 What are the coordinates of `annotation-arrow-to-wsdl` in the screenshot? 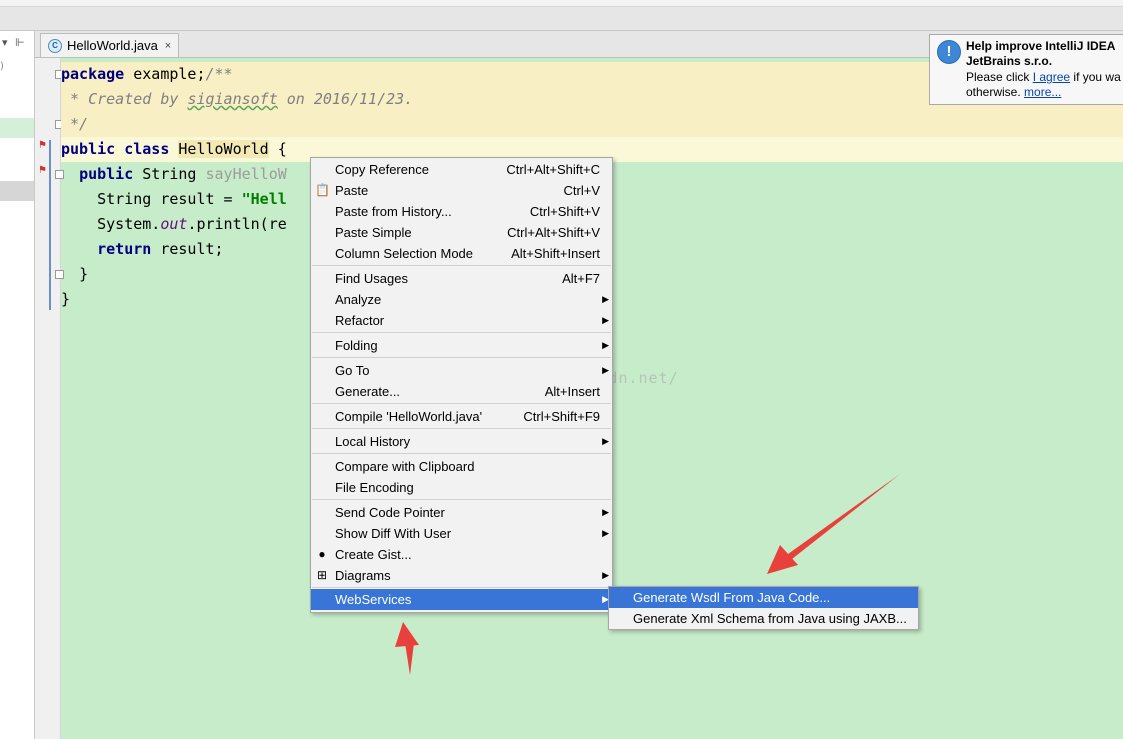 It's located at (833, 524).